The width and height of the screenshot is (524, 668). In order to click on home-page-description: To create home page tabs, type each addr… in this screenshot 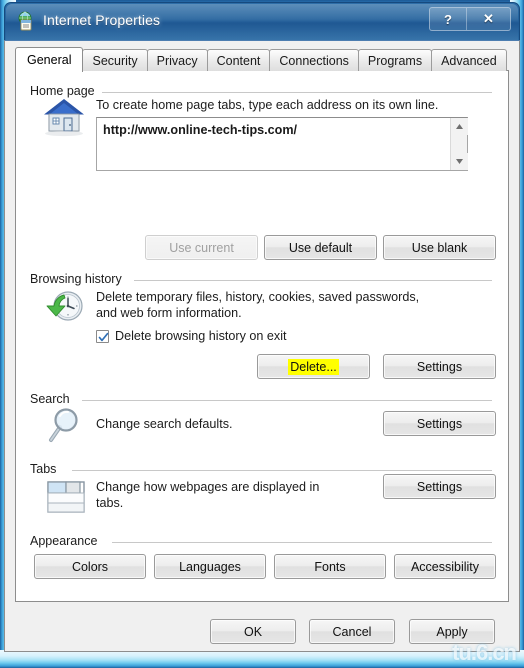, I will do `click(267, 105)`.